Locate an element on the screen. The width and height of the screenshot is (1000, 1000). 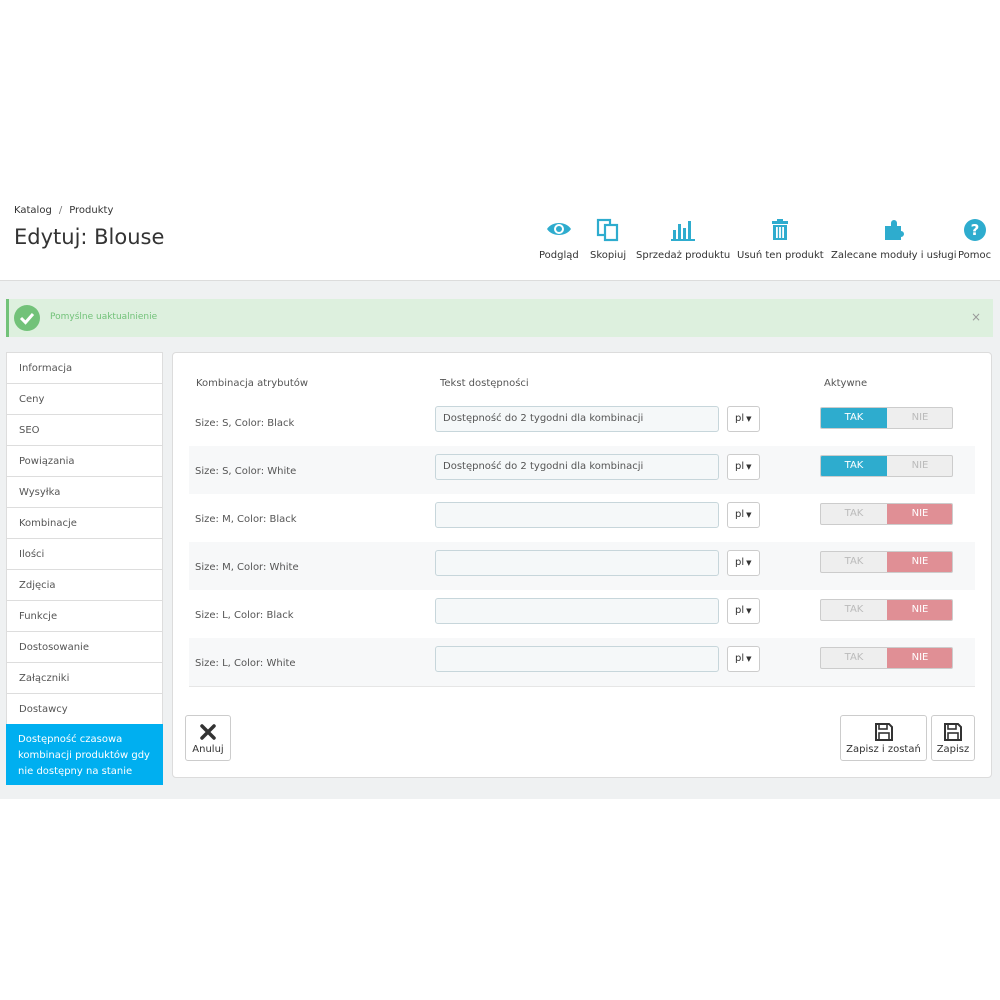
success-alert: Pomyślne uaktualnienie × is located at coordinates (499, 318).